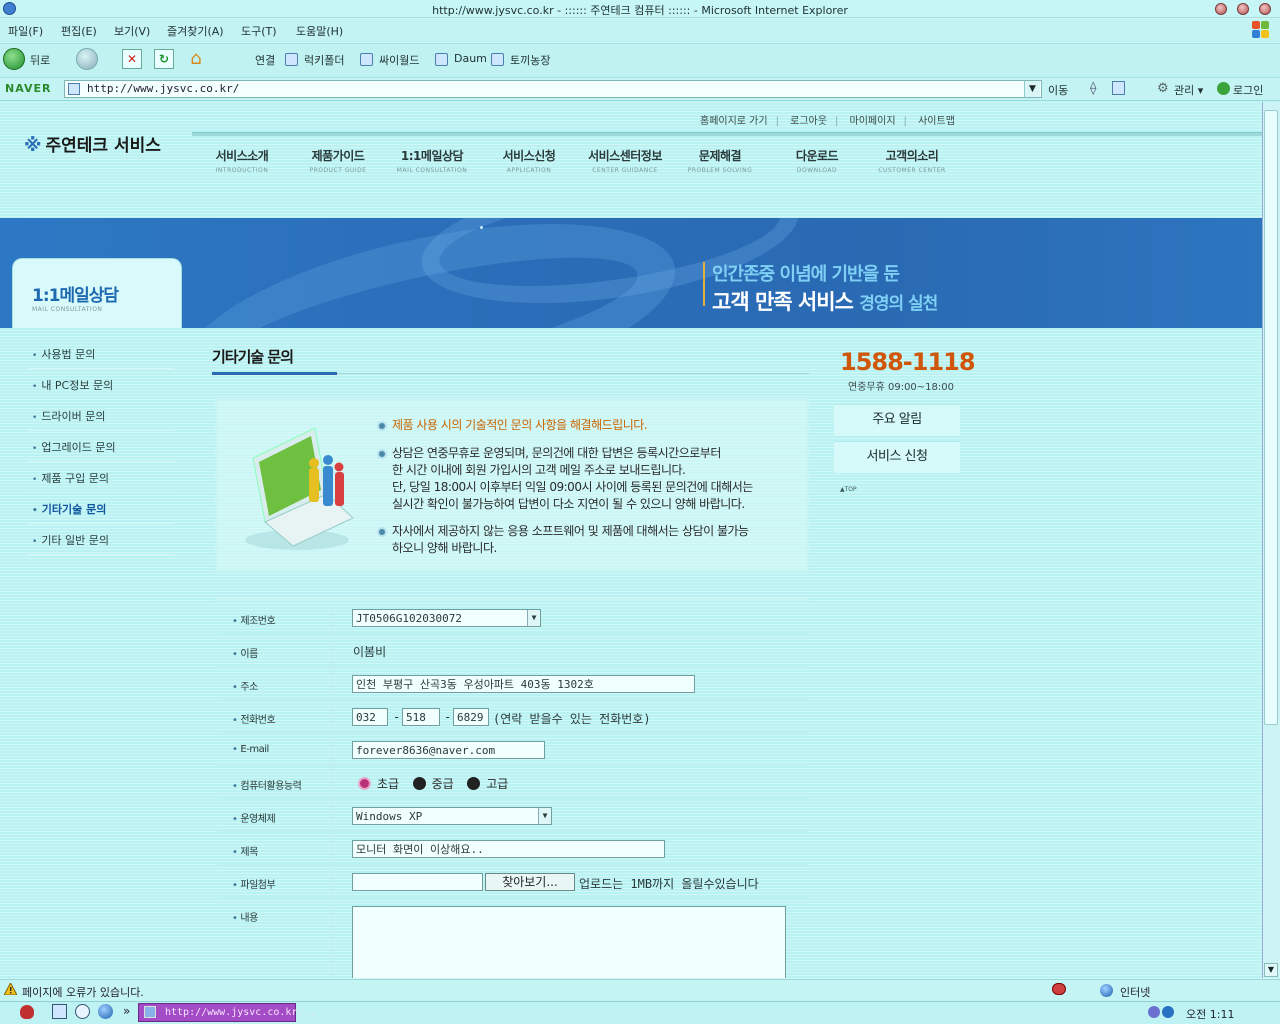 The height and width of the screenshot is (1024, 1280). What do you see at coordinates (1154, 1012) in the screenshot?
I see `tray-network-icon` at bounding box center [1154, 1012].